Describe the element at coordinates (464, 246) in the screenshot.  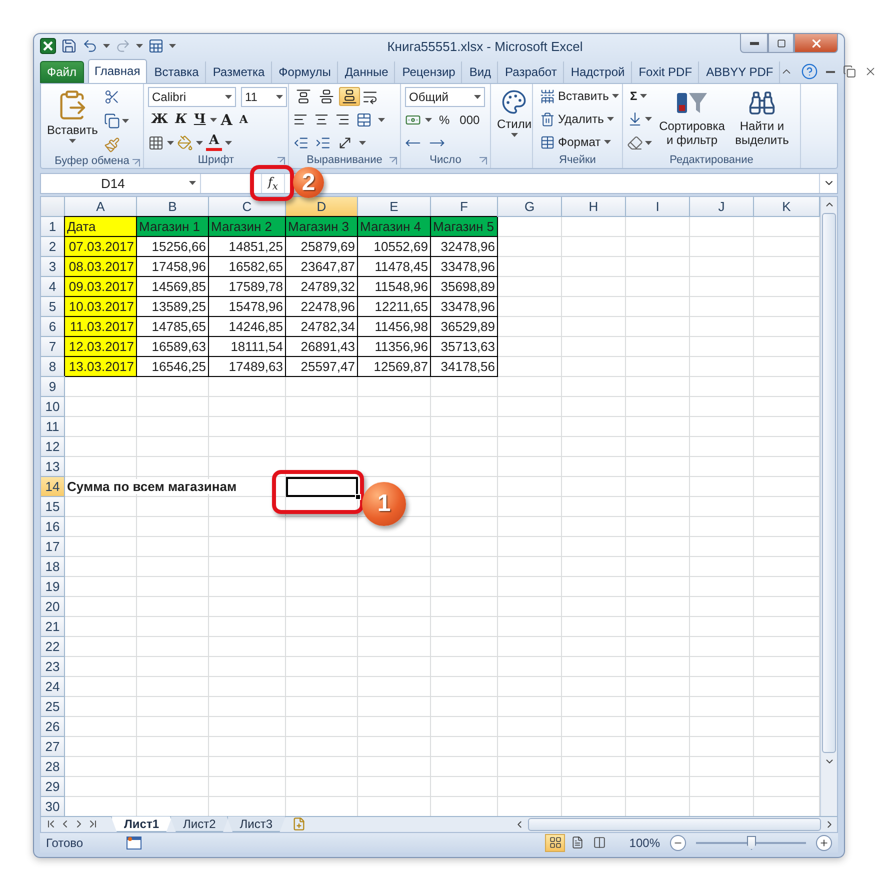
I see `table-cell: 32478,96` at that location.